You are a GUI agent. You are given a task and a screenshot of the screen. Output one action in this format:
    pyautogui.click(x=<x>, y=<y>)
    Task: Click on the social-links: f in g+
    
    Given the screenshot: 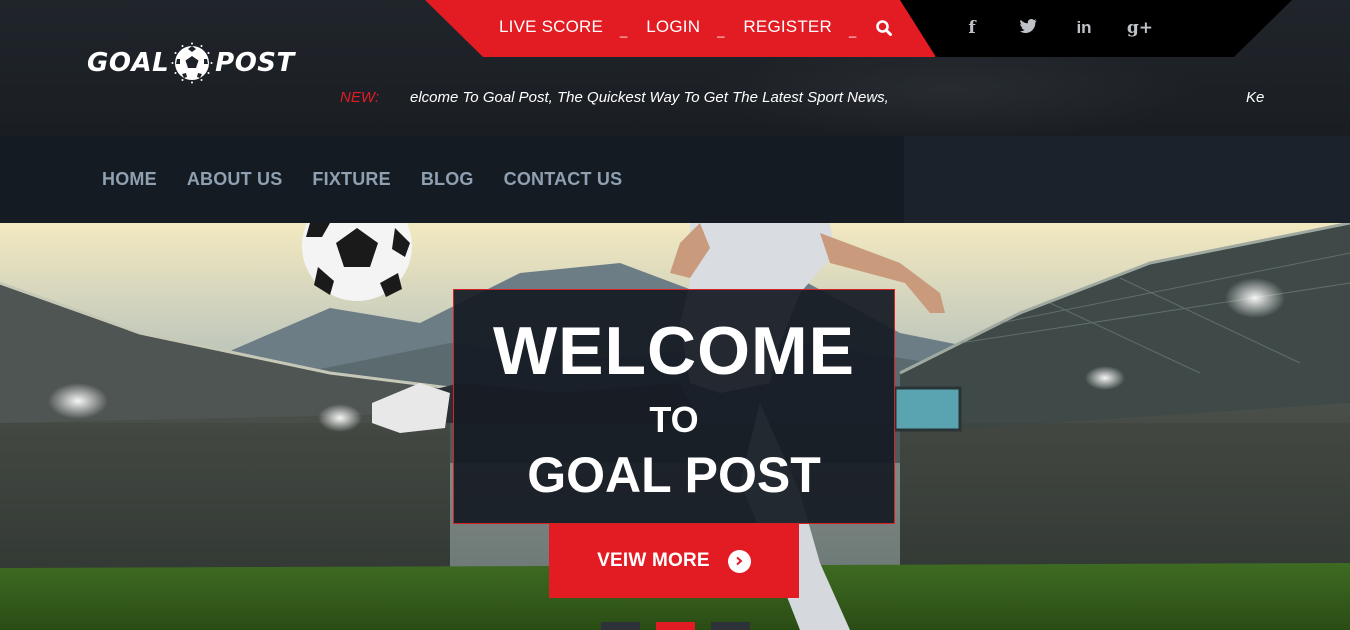 What is the action you would take?
    pyautogui.click(x=1067, y=28)
    